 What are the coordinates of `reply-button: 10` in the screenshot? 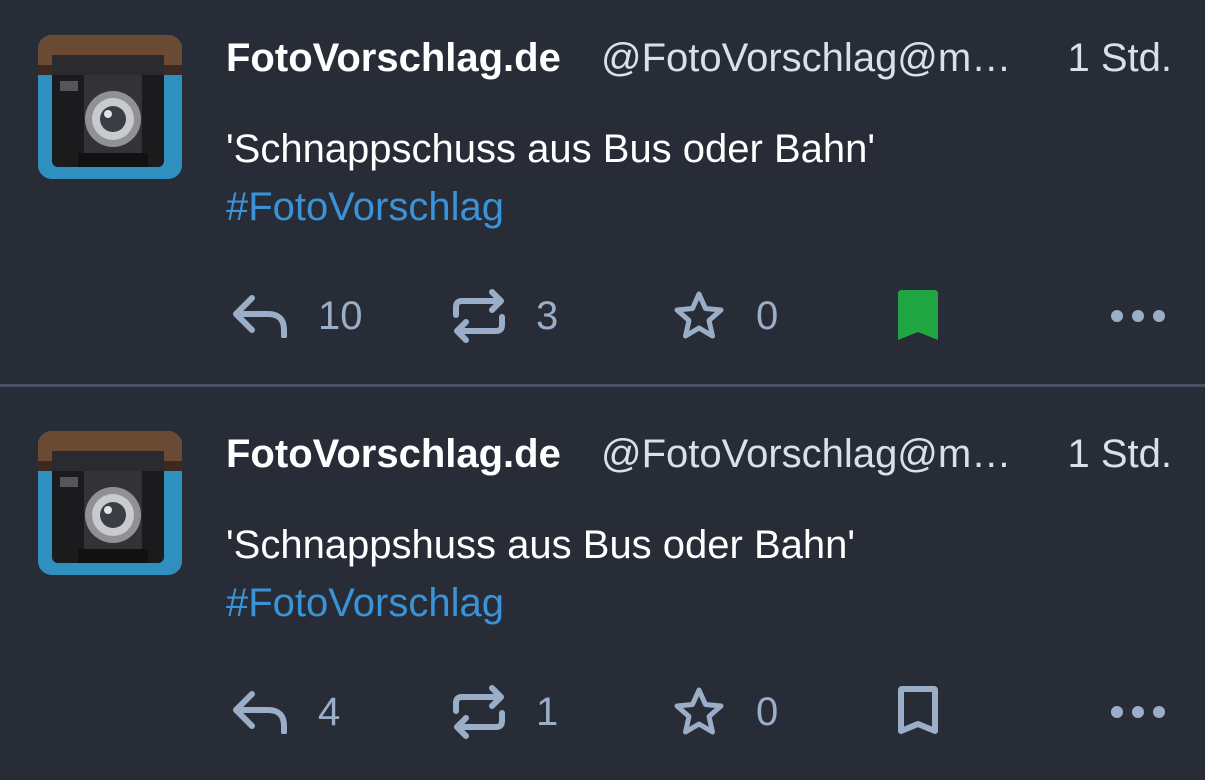 It's located at (297, 316).